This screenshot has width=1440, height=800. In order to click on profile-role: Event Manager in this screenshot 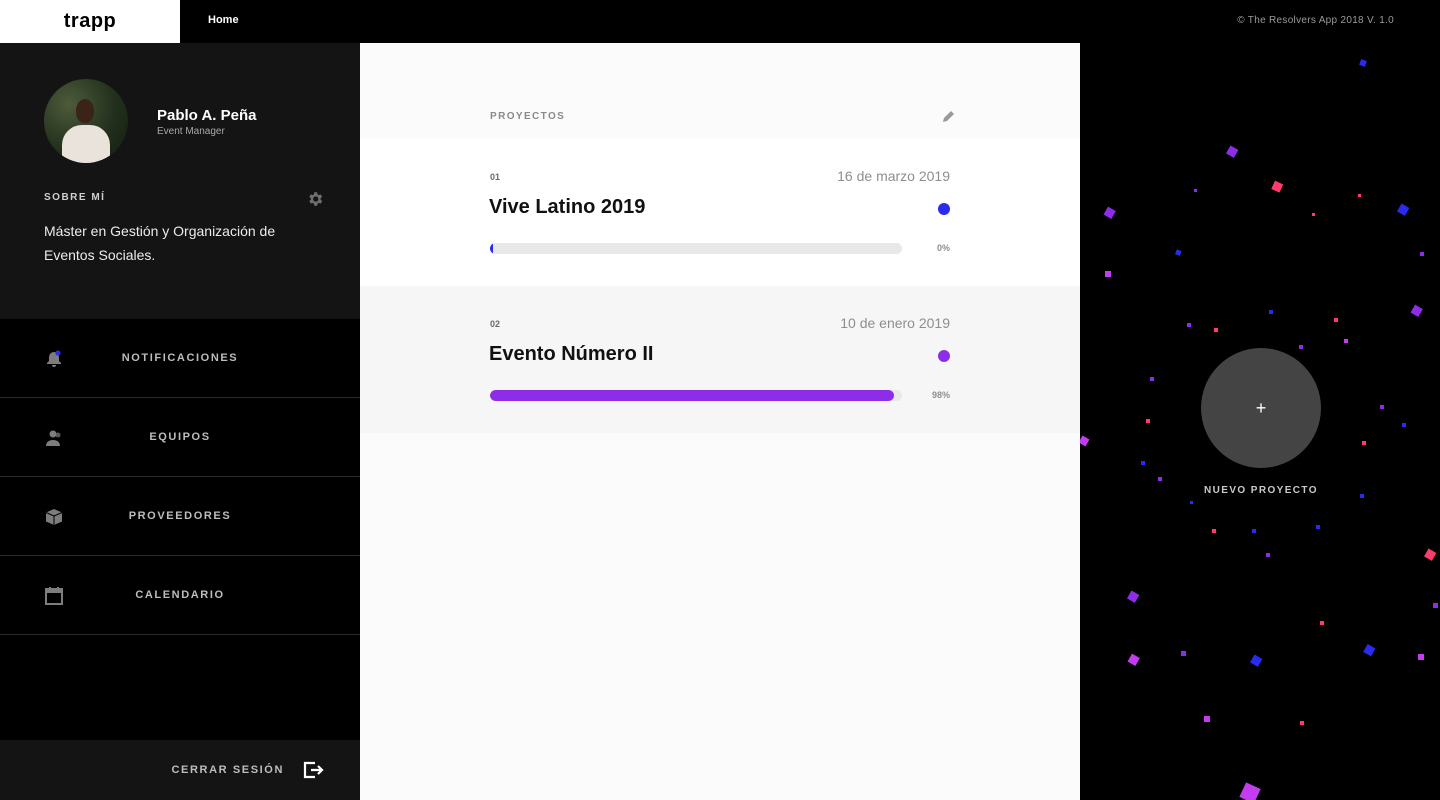, I will do `click(191, 131)`.